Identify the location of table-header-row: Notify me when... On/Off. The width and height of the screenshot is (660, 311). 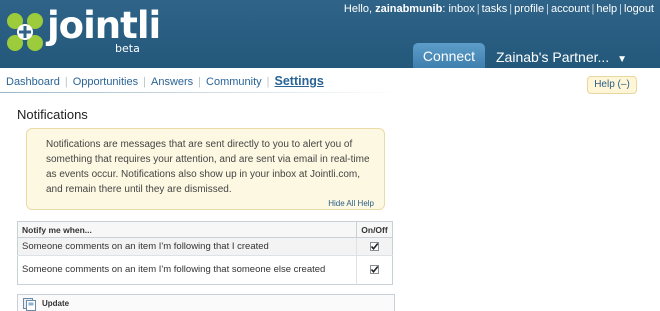
(205, 229).